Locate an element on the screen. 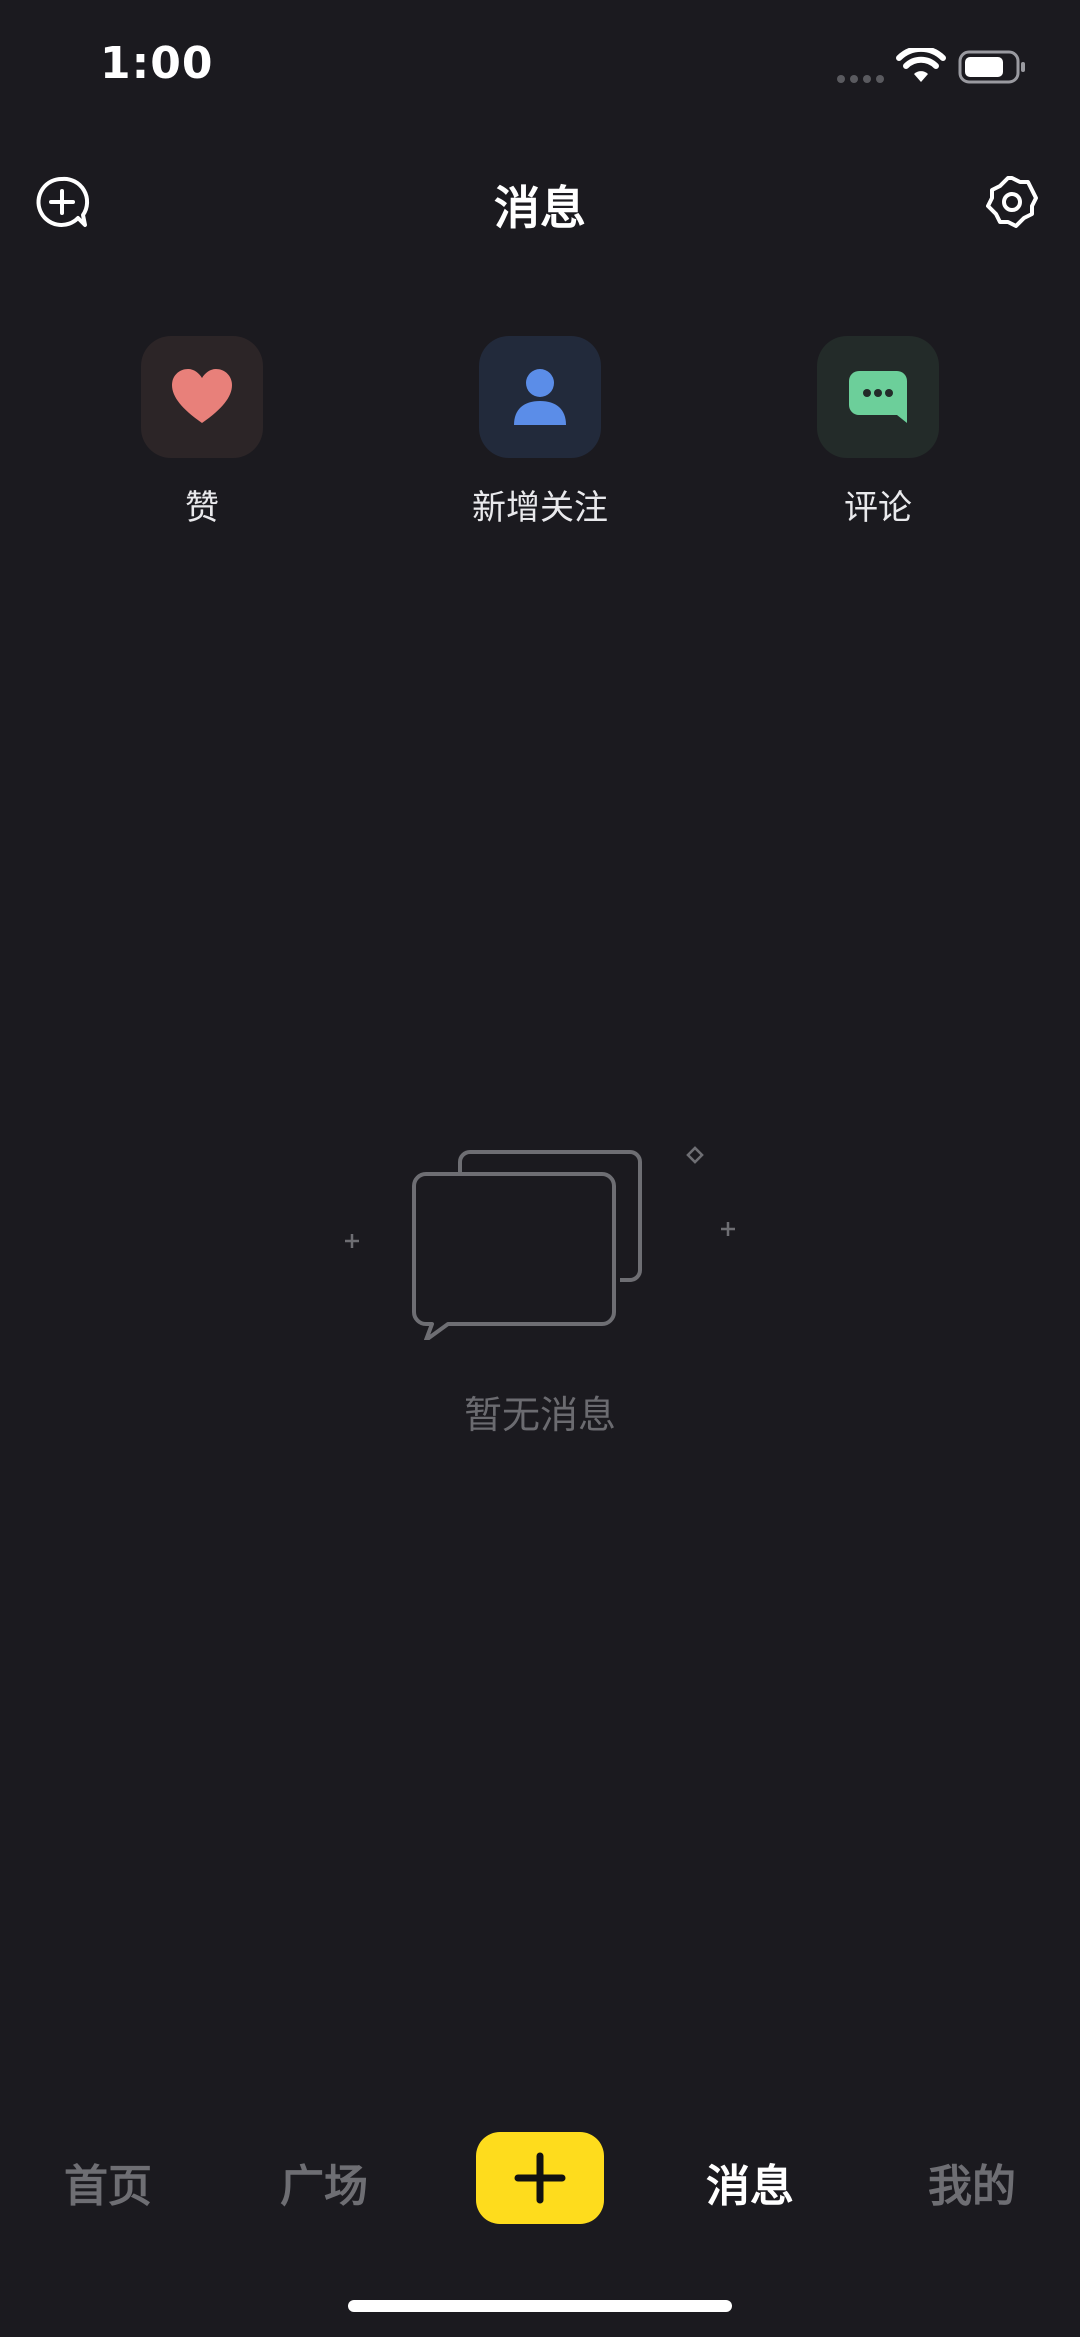  add-post-button is located at coordinates (540, 2178).